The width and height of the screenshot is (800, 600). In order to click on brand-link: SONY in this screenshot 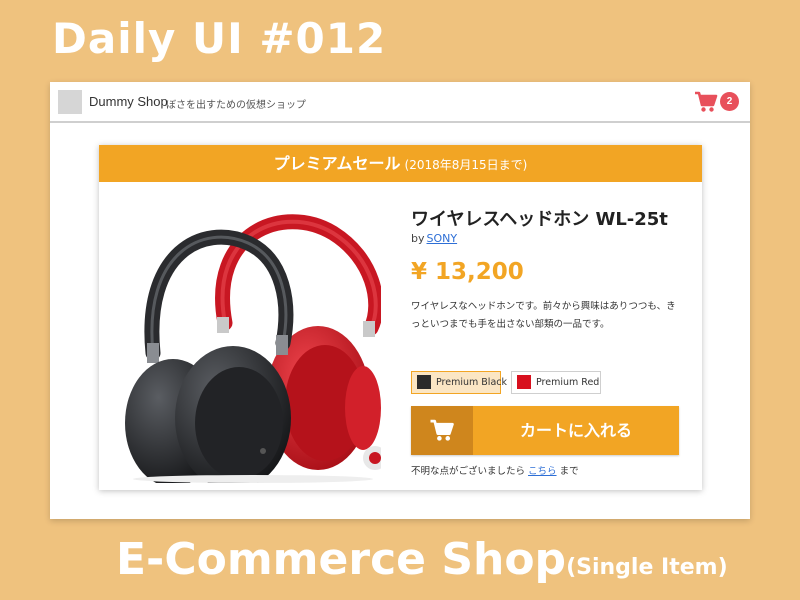, I will do `click(442, 238)`.